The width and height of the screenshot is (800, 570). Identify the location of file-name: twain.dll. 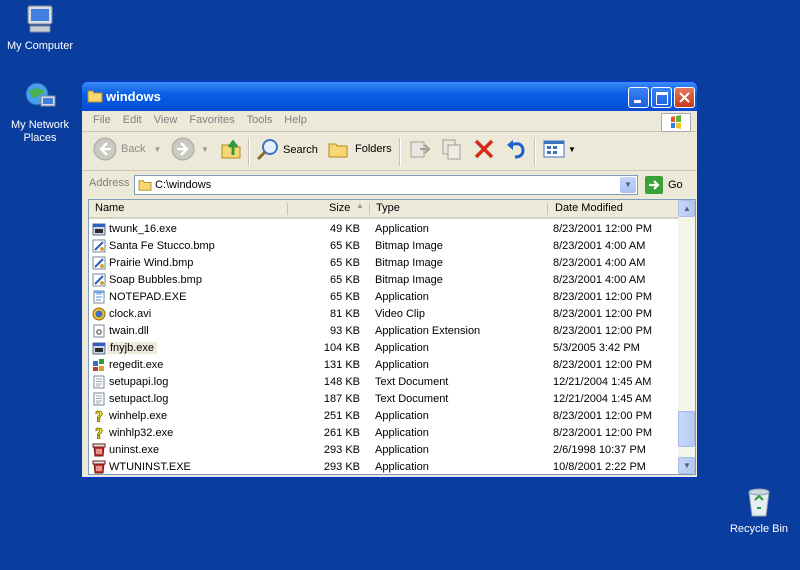
(129, 331).